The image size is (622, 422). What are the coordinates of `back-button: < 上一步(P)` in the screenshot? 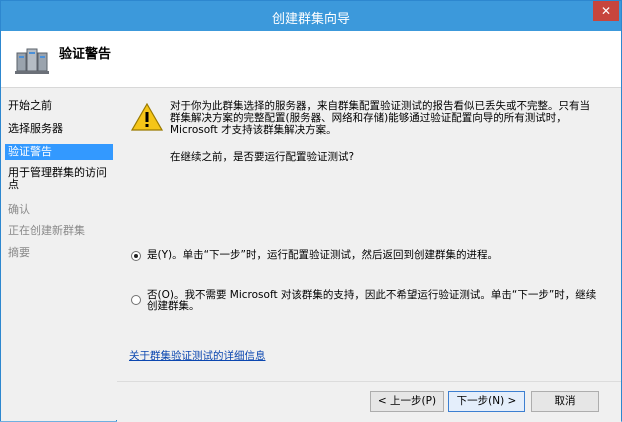 It's located at (407, 401).